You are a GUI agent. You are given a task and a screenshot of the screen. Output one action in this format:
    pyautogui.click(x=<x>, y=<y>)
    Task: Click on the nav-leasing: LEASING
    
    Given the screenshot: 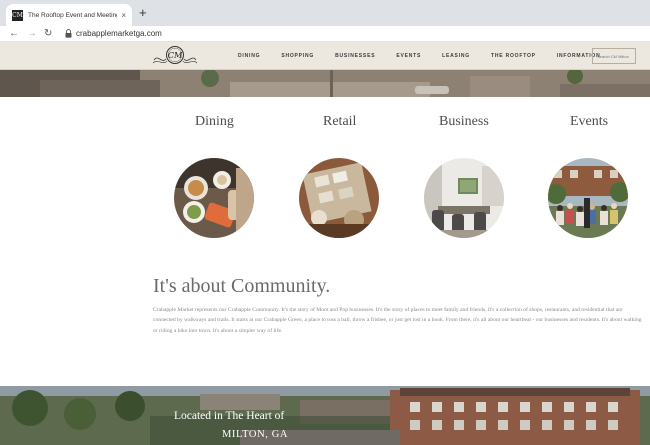 What is the action you would take?
    pyautogui.click(x=456, y=56)
    